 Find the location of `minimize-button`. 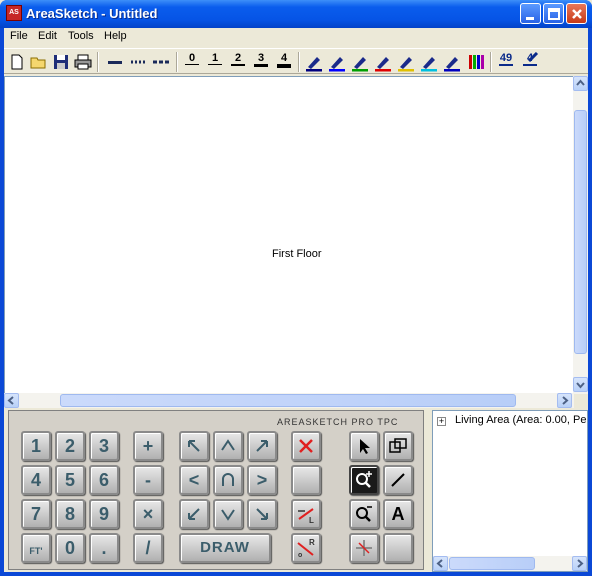

minimize-button is located at coordinates (530, 13).